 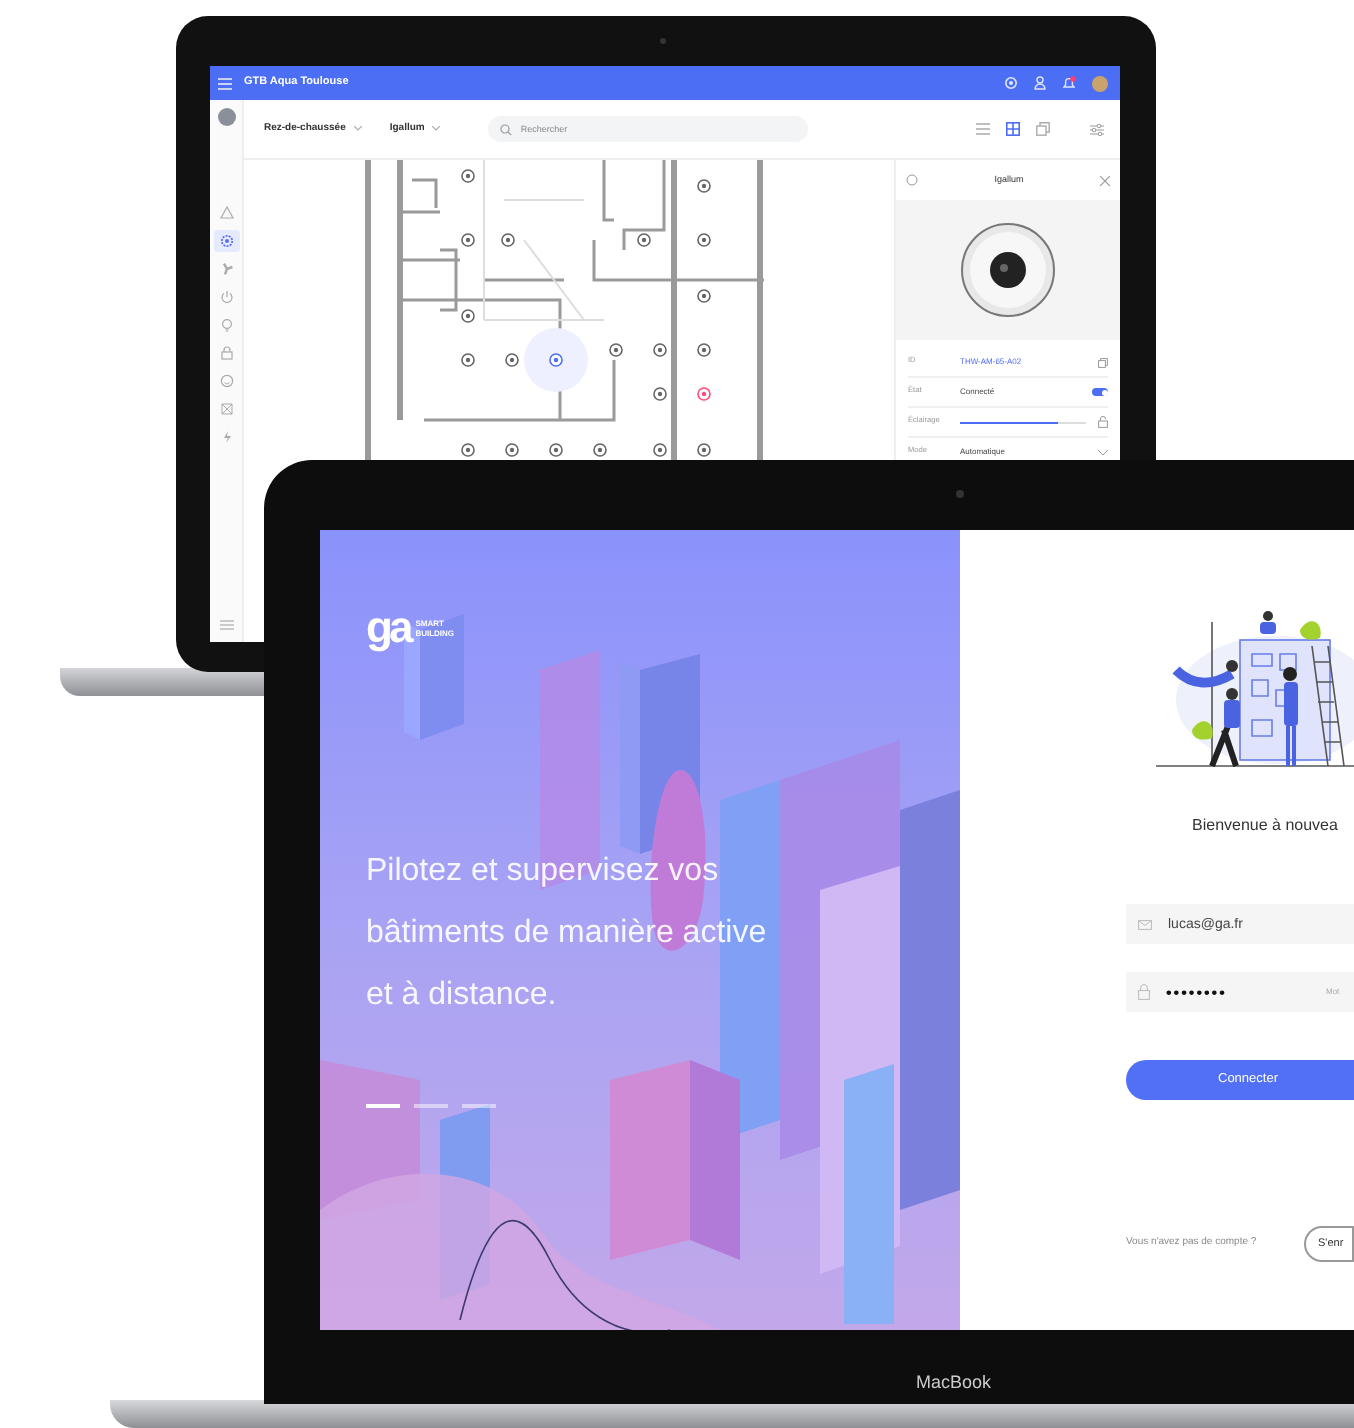 What do you see at coordinates (1103, 422) in the screenshot?
I see `padlock-icon` at bounding box center [1103, 422].